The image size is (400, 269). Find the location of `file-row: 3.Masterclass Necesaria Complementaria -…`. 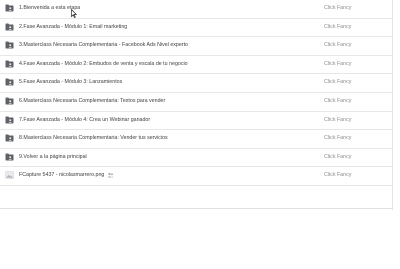

file-row: 3.Masterclass Necesaria Complementaria -… is located at coordinates (196, 46).